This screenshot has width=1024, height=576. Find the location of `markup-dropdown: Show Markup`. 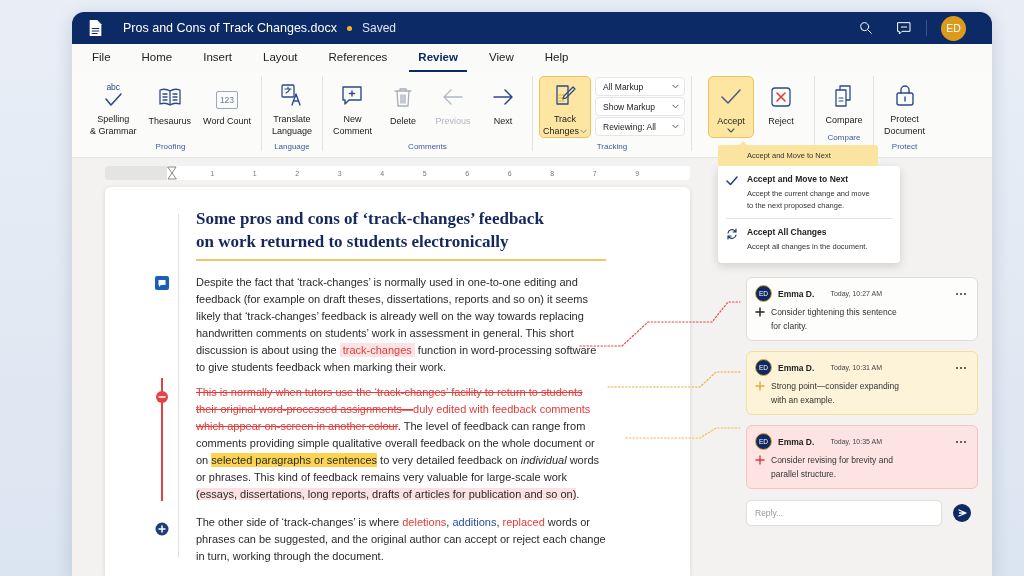

markup-dropdown: Show Markup is located at coordinates (640, 106).